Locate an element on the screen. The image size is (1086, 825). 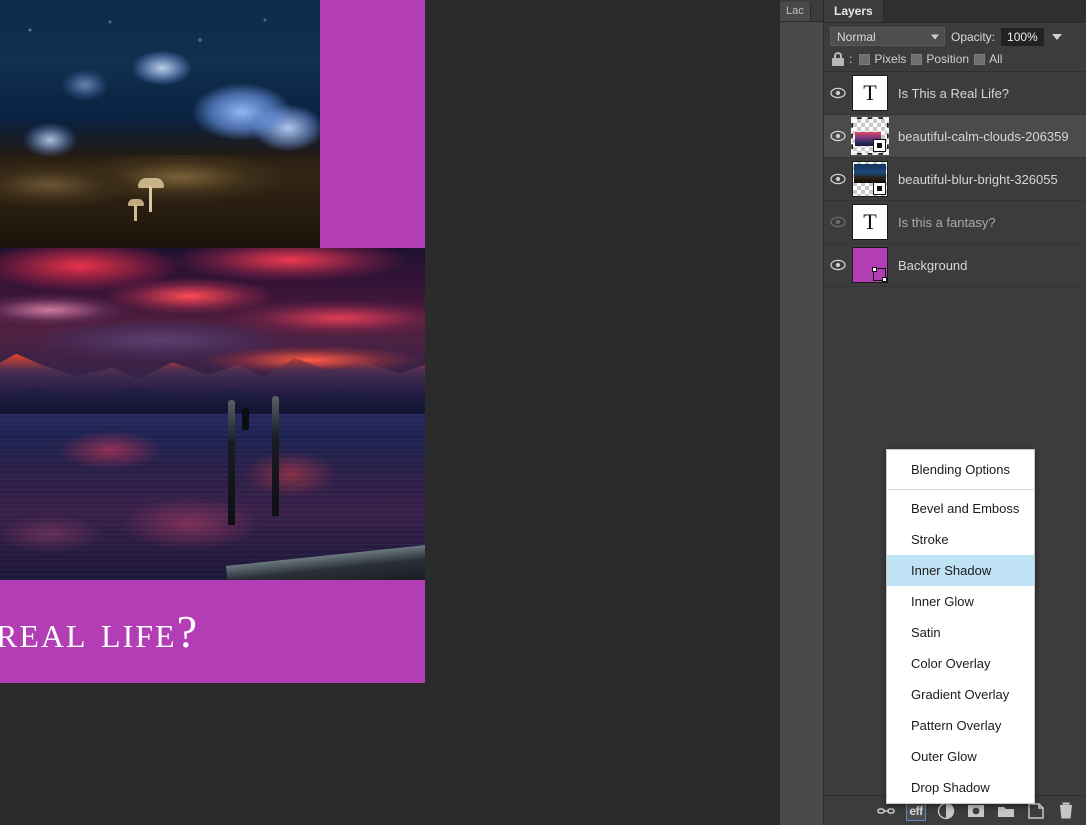
menu-item-label: Gradient Overlay is located at coordinates (960, 694).